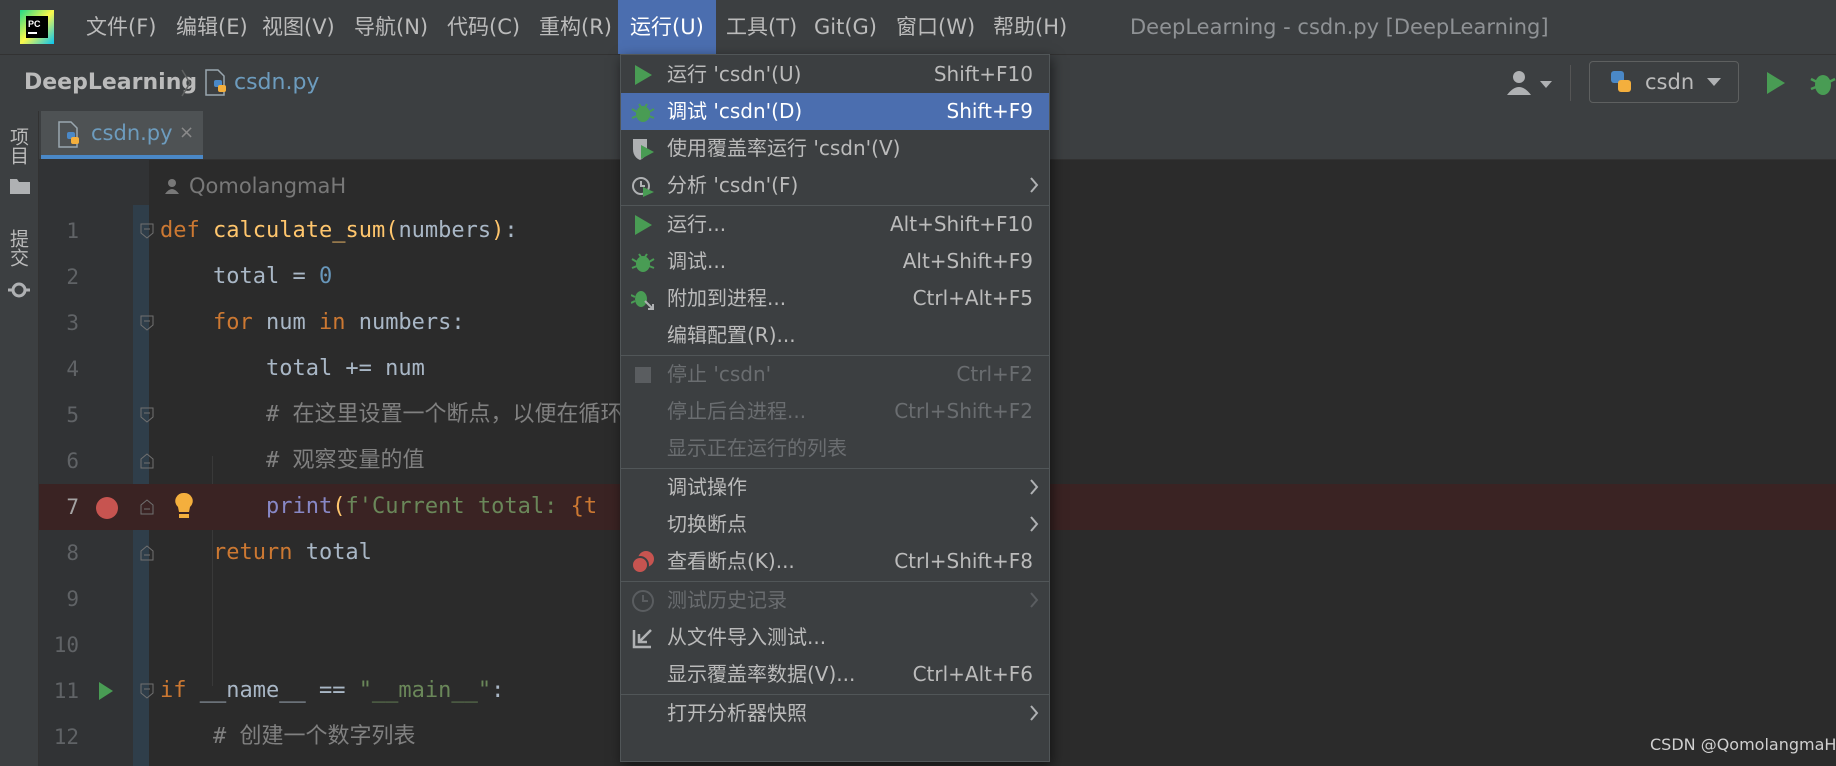 This screenshot has height=766, width=1836. Describe the element at coordinates (121, 27) in the screenshot. I see `menu-file: 文件(F)` at that location.